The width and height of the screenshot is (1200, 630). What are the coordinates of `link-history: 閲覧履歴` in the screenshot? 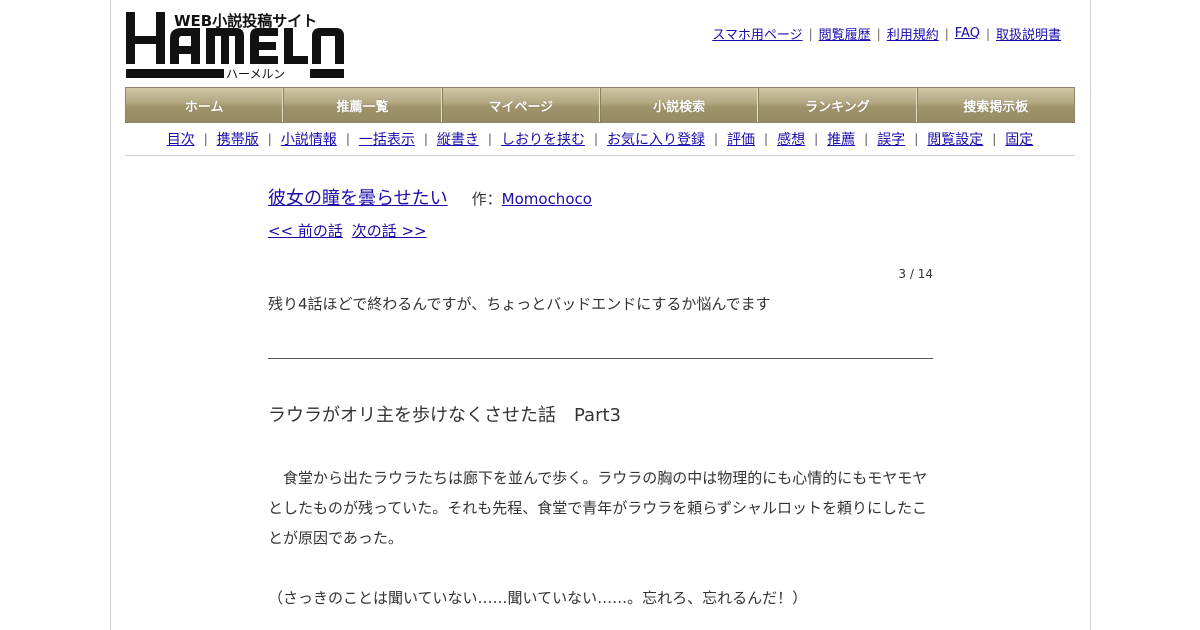 It's located at (845, 33).